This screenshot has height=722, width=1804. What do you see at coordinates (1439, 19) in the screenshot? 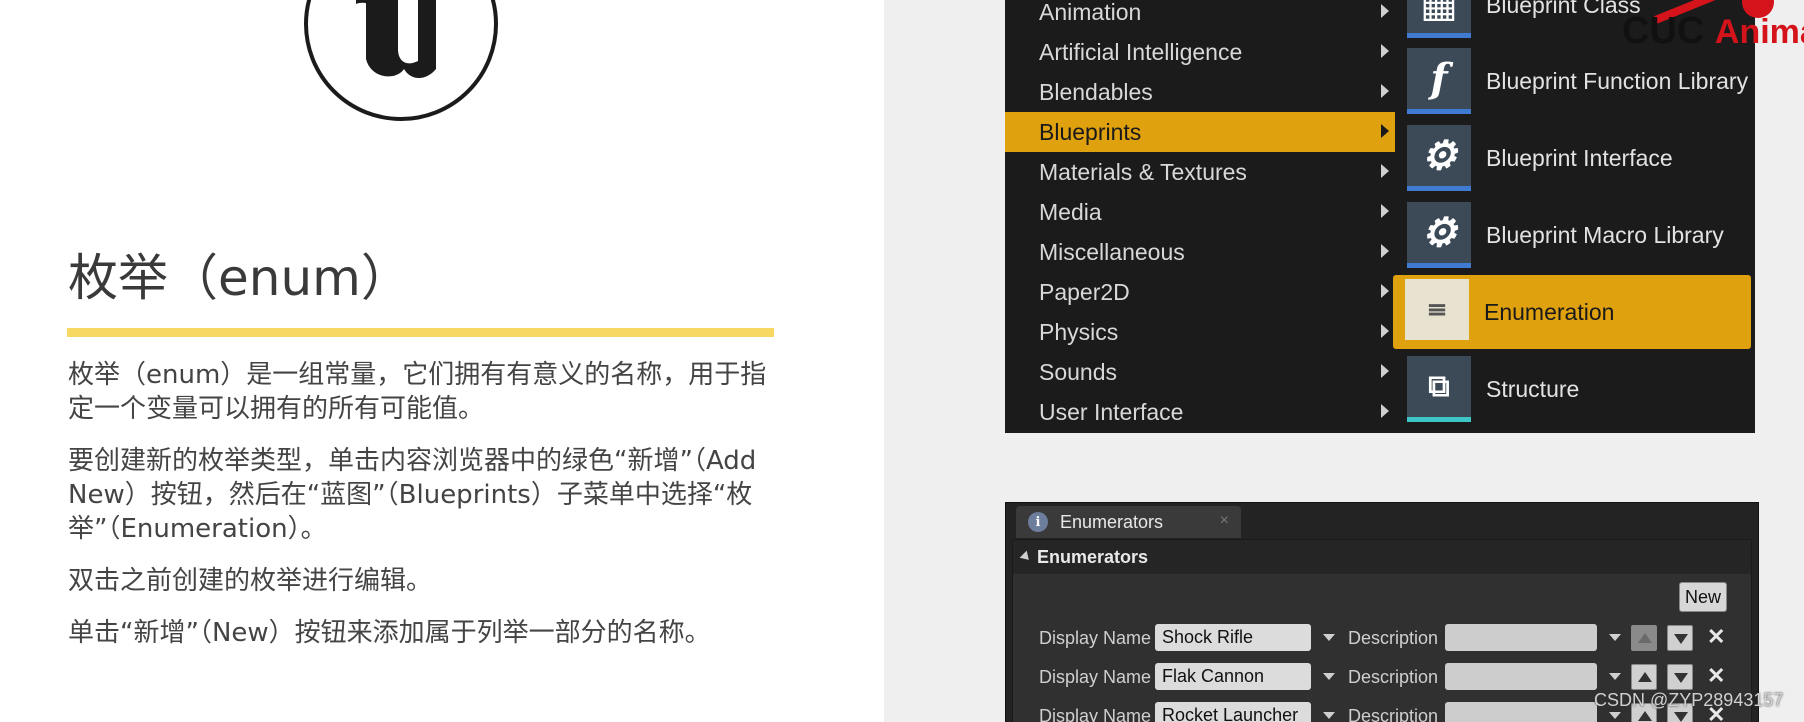
I see `blueprint-class-icon: ▦` at bounding box center [1439, 19].